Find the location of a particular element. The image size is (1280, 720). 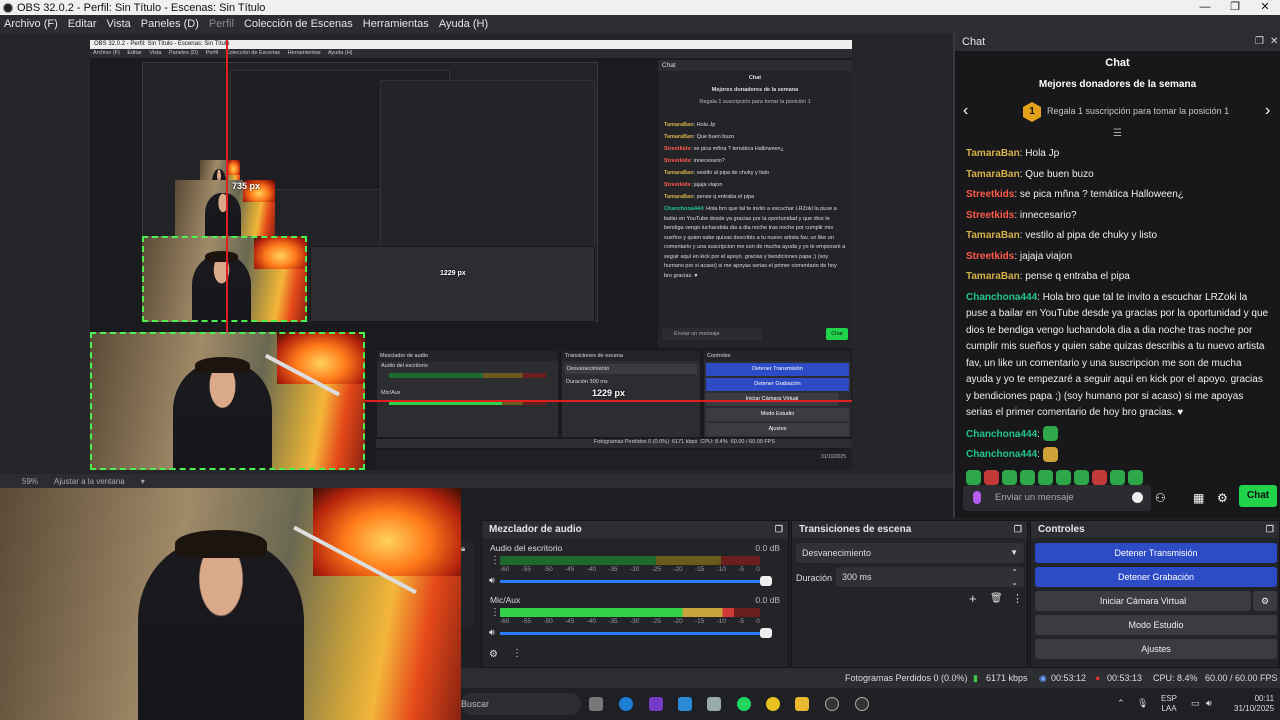

spotify-icon is located at coordinates (744, 704).